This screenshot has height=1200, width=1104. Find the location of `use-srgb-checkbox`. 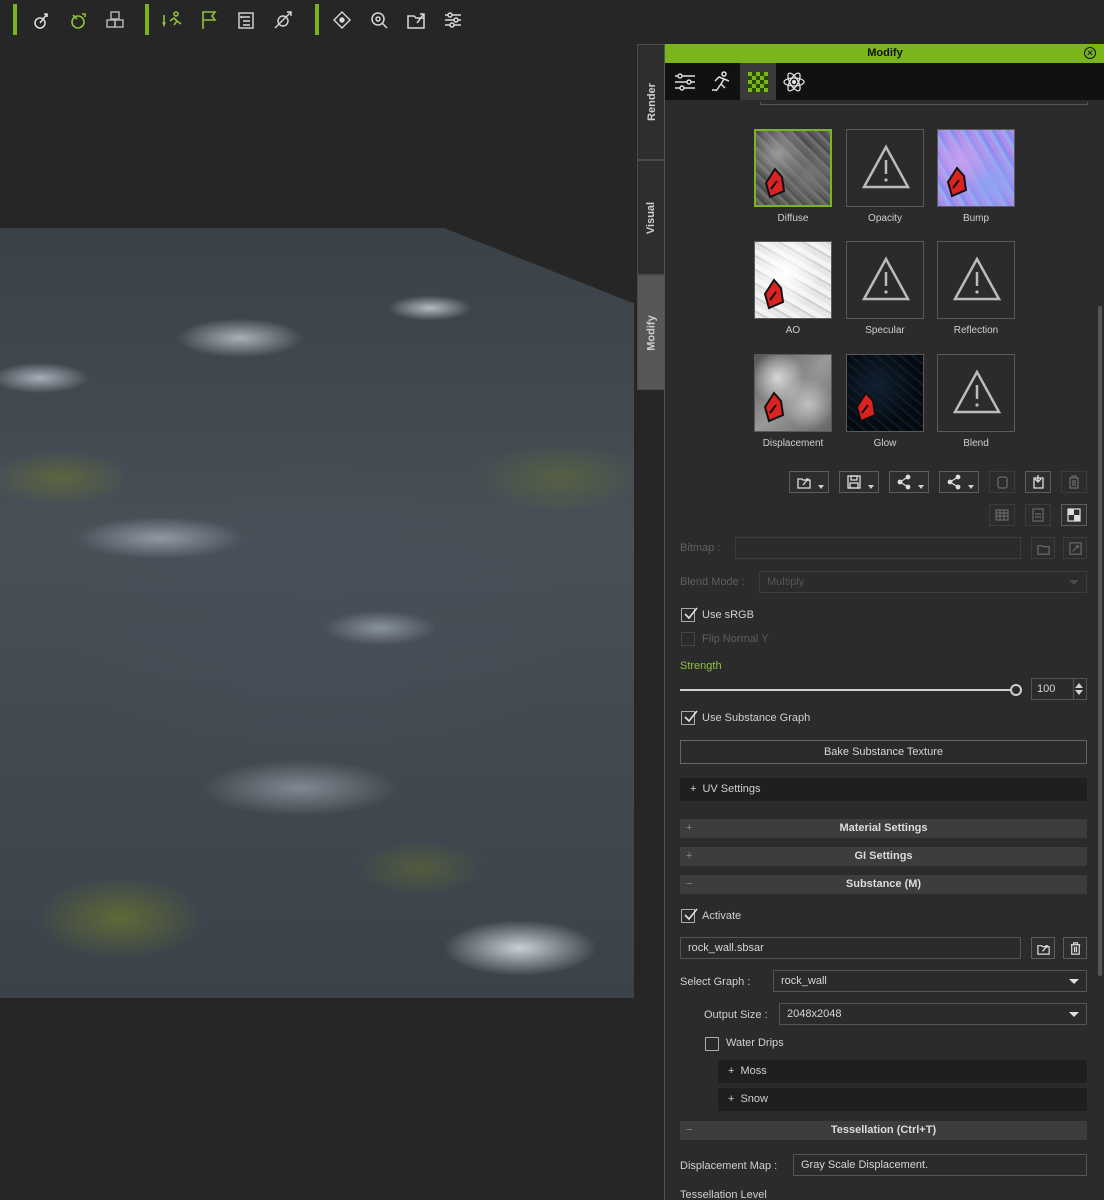

use-srgb-checkbox is located at coordinates (689, 614).